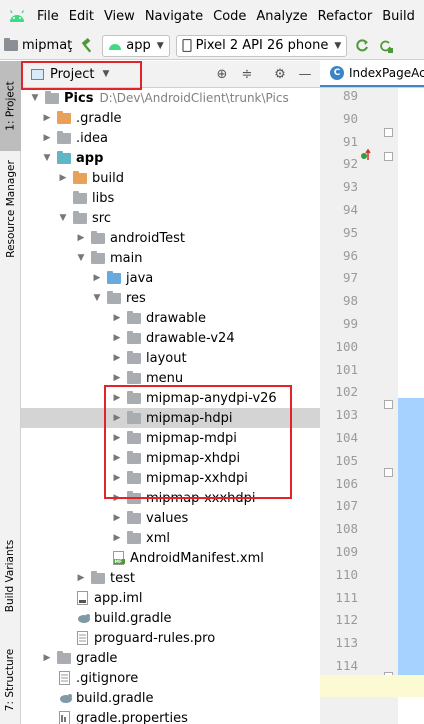 This screenshot has height=724, width=424. Describe the element at coordinates (136, 45) in the screenshot. I see `run-config-select: app ▼` at that location.